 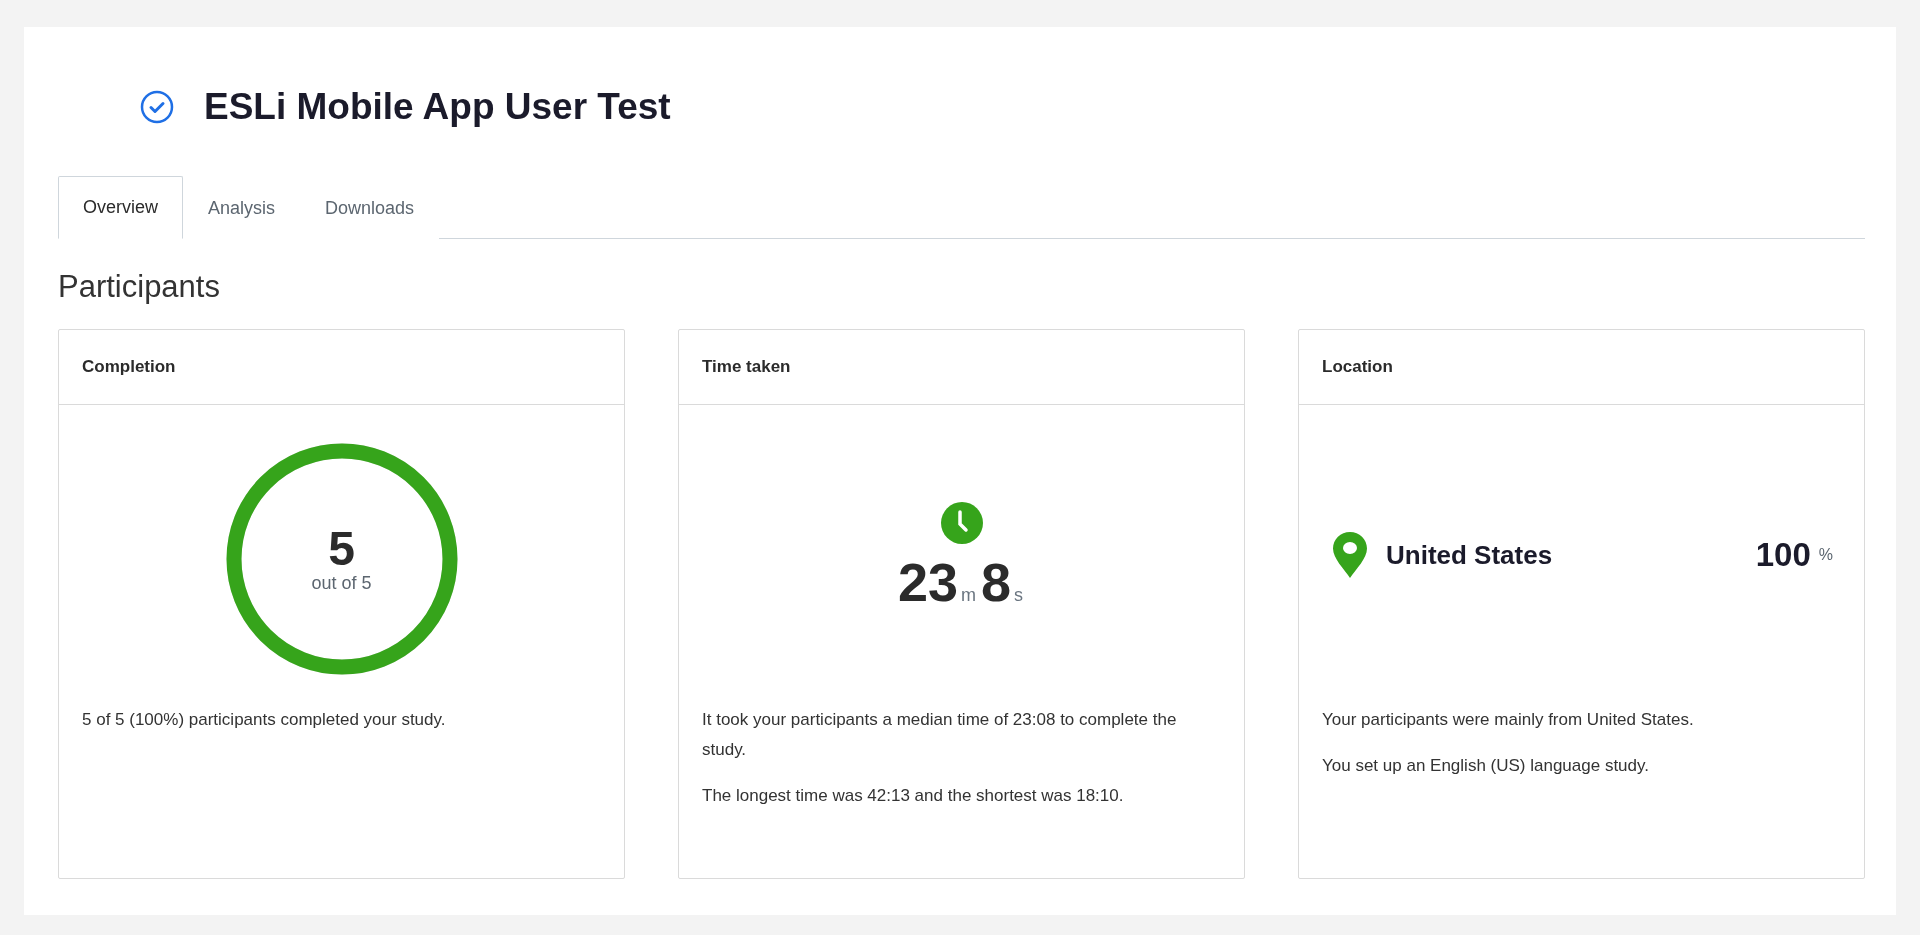 I want to click on seconds-unit: s, so click(x=1019, y=595).